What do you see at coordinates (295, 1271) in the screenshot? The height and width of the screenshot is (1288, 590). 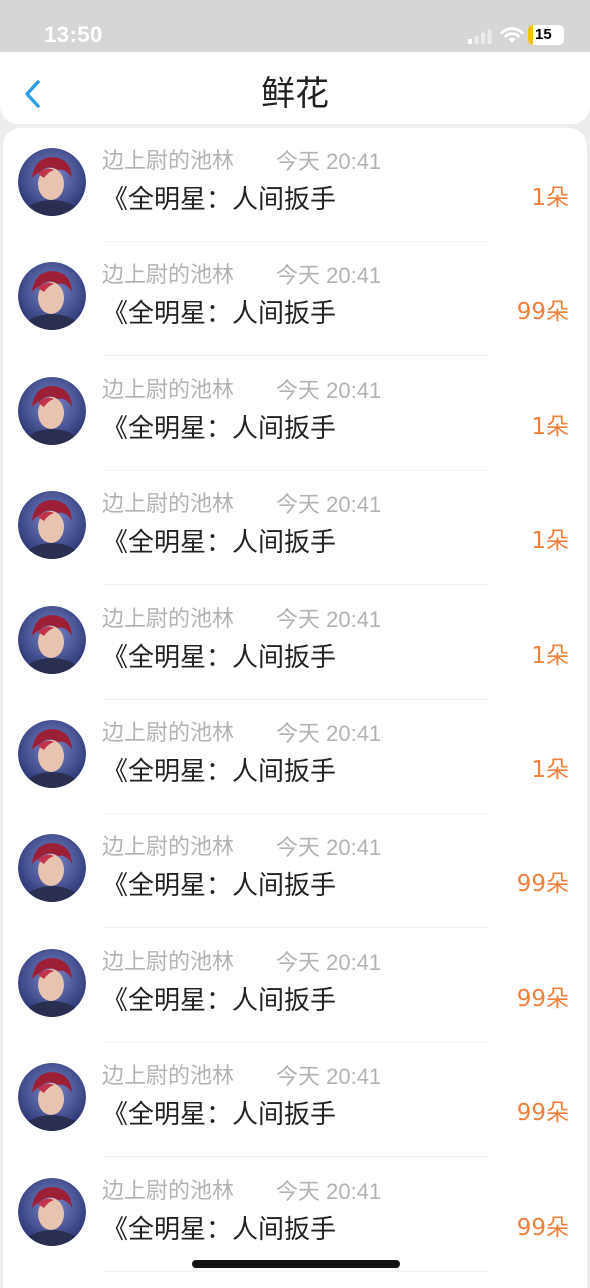 I see `row-divider` at bounding box center [295, 1271].